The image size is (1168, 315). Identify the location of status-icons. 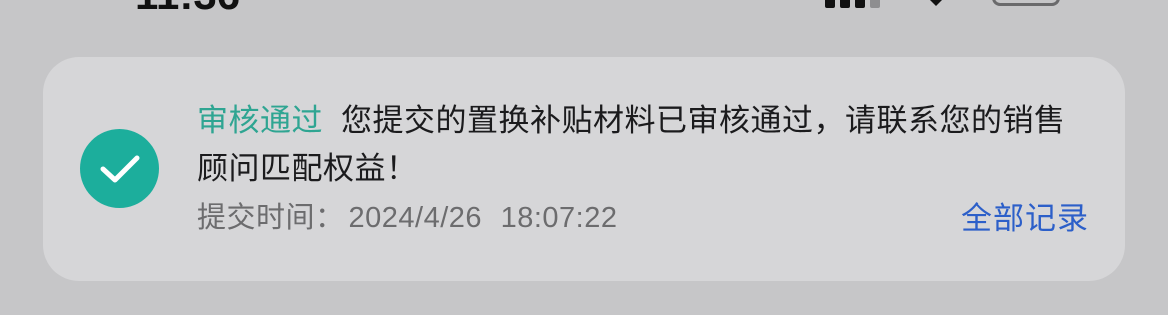
(942, 5).